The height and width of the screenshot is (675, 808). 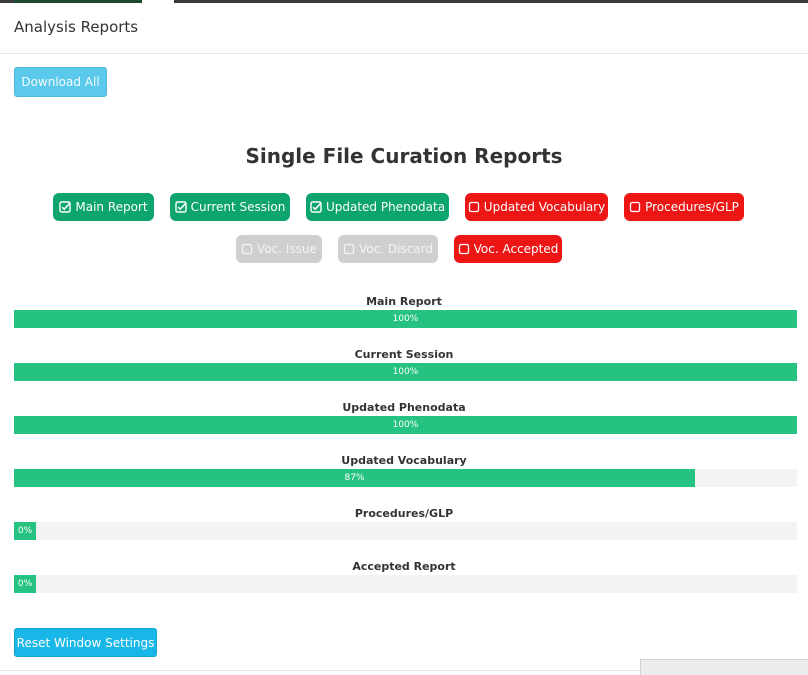 What do you see at coordinates (25, 584) in the screenshot?
I see `progress-fill-accepted-report: 0%` at bounding box center [25, 584].